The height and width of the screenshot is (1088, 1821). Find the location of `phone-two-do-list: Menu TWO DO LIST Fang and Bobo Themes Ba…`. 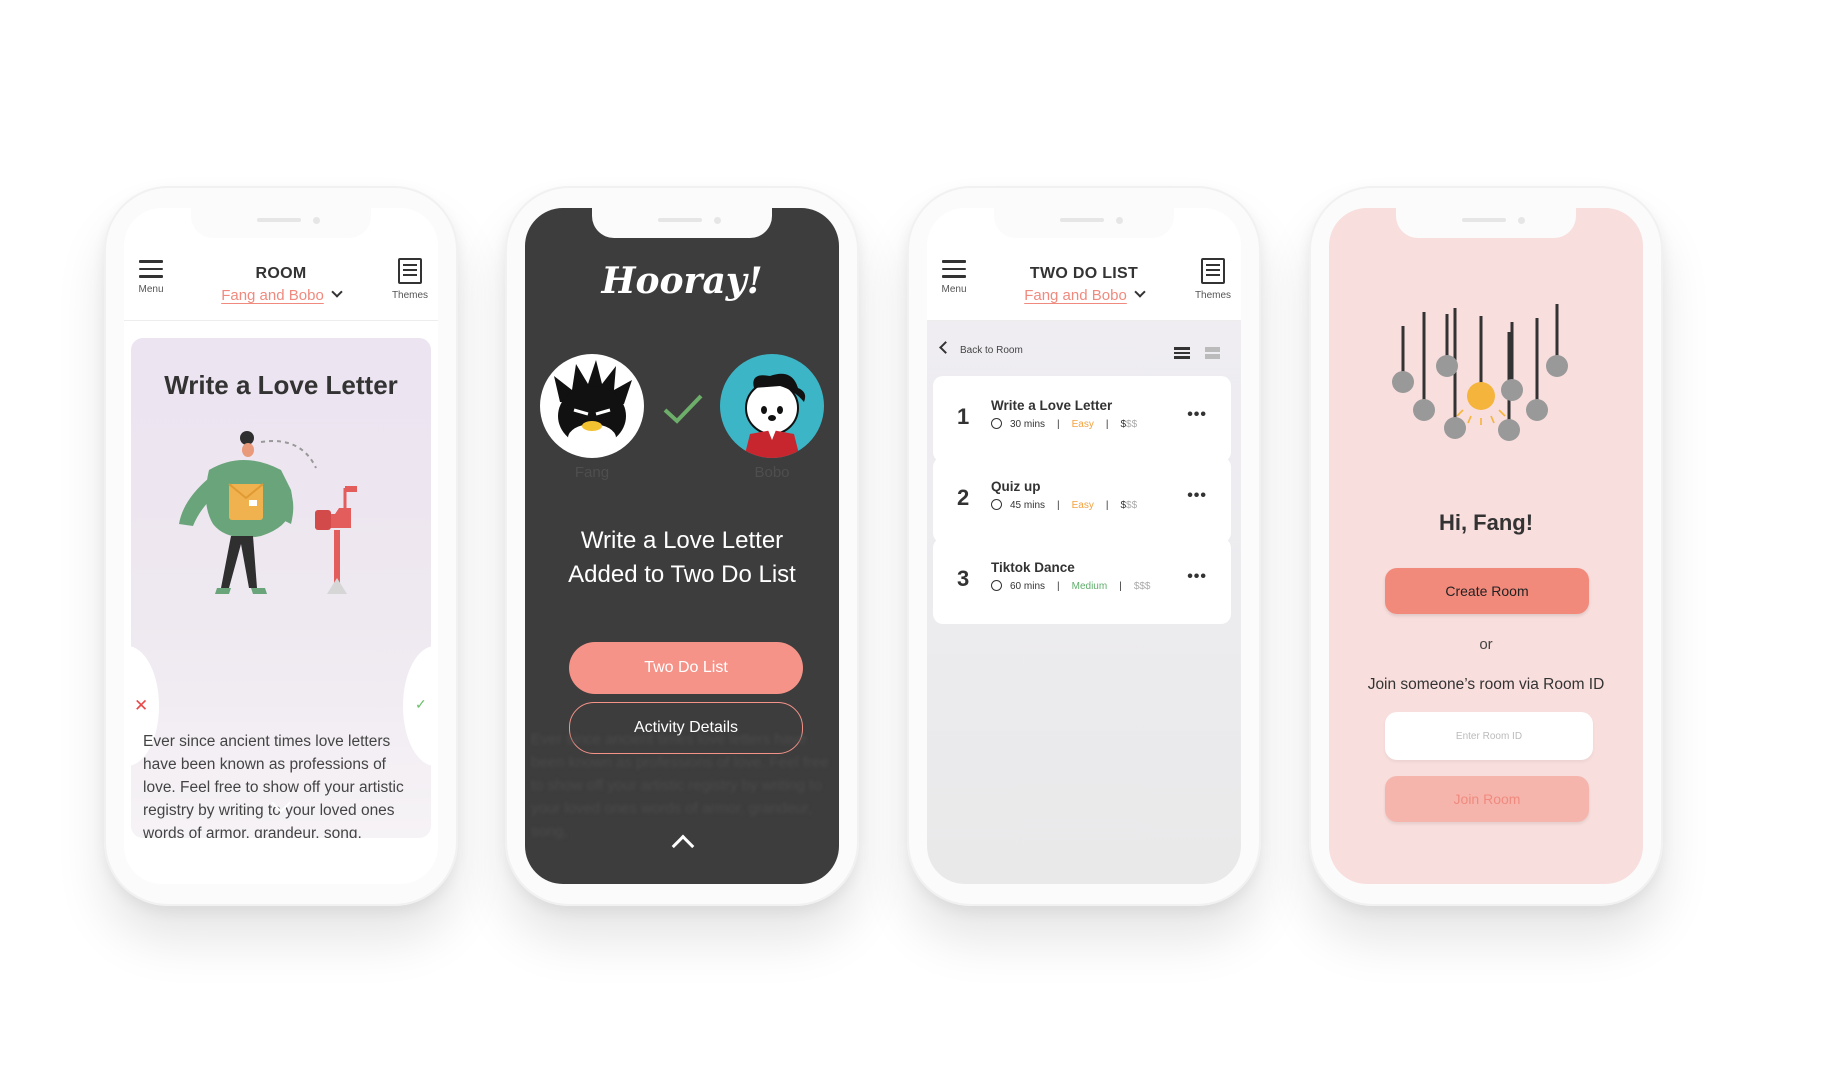

phone-two-do-list: Menu TWO DO LIST Fang and Bobo Themes Ba… is located at coordinates (1084, 546).